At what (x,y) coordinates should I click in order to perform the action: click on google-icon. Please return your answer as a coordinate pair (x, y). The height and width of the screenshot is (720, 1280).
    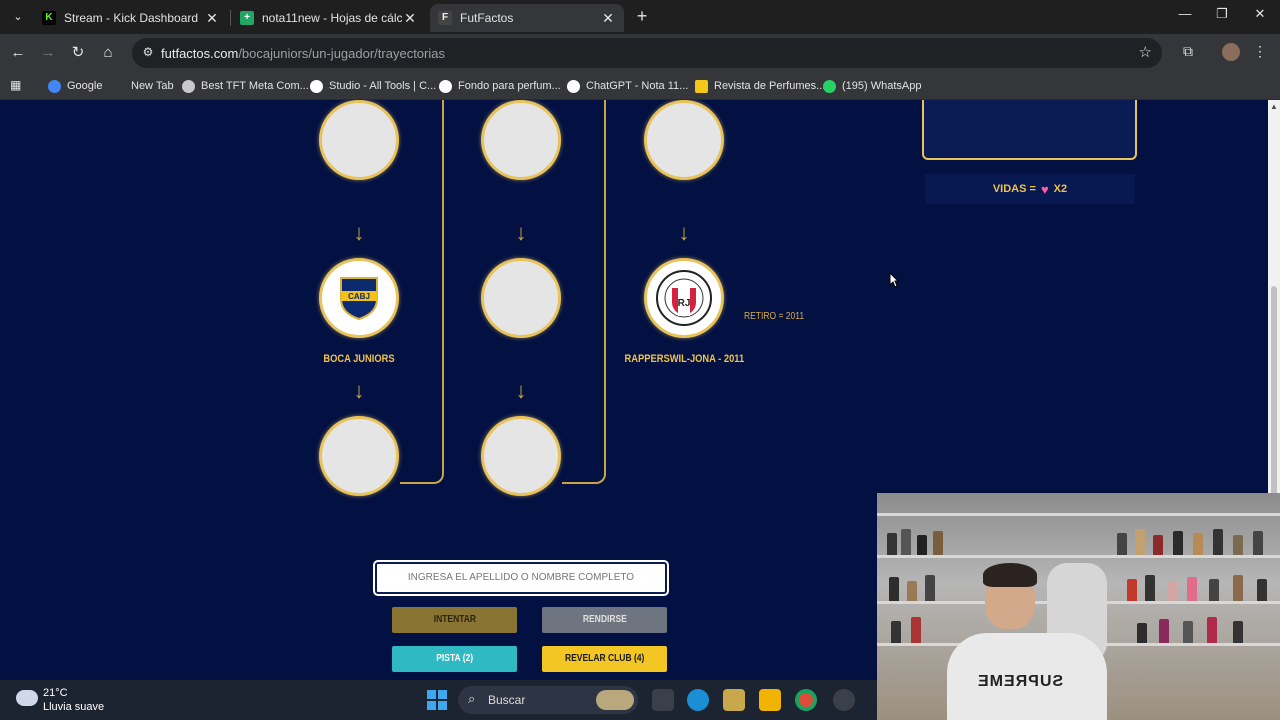
    Looking at the image, I should click on (54, 86).